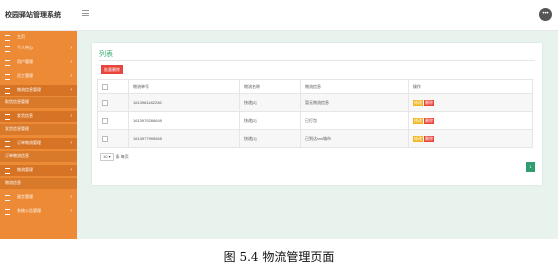  What do you see at coordinates (38, 116) in the screenshot?
I see `sidebar-item-shipping: 发货信息 ›` at bounding box center [38, 116].